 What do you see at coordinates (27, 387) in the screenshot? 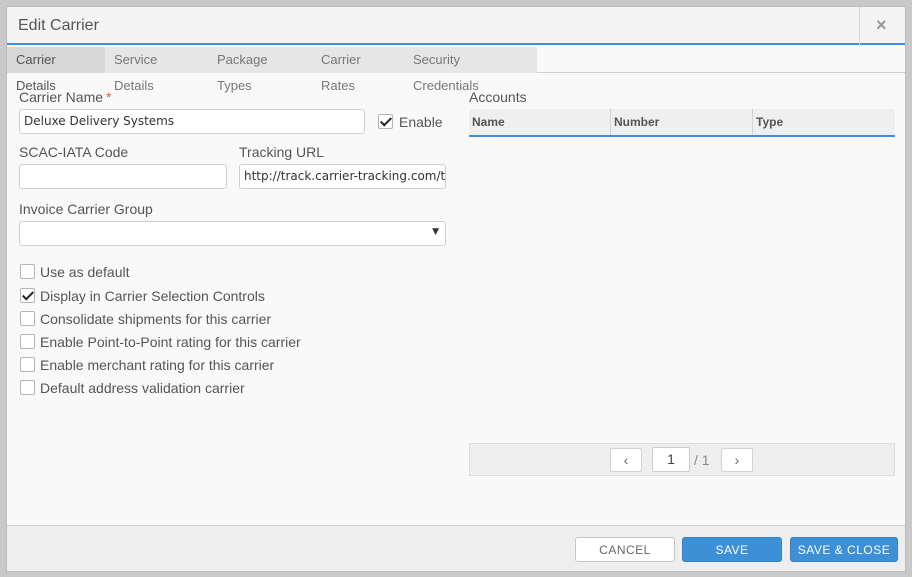
I see `address-validation-checkbox` at bounding box center [27, 387].